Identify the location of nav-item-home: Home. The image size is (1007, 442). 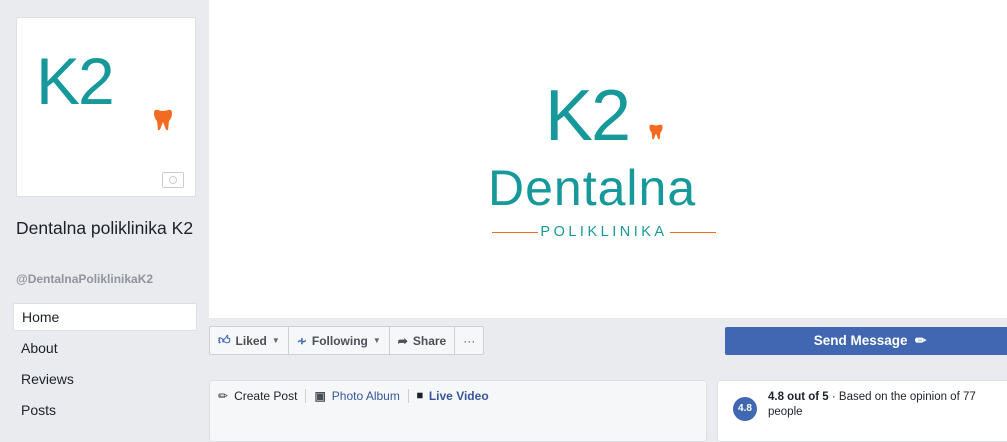
(105, 317).